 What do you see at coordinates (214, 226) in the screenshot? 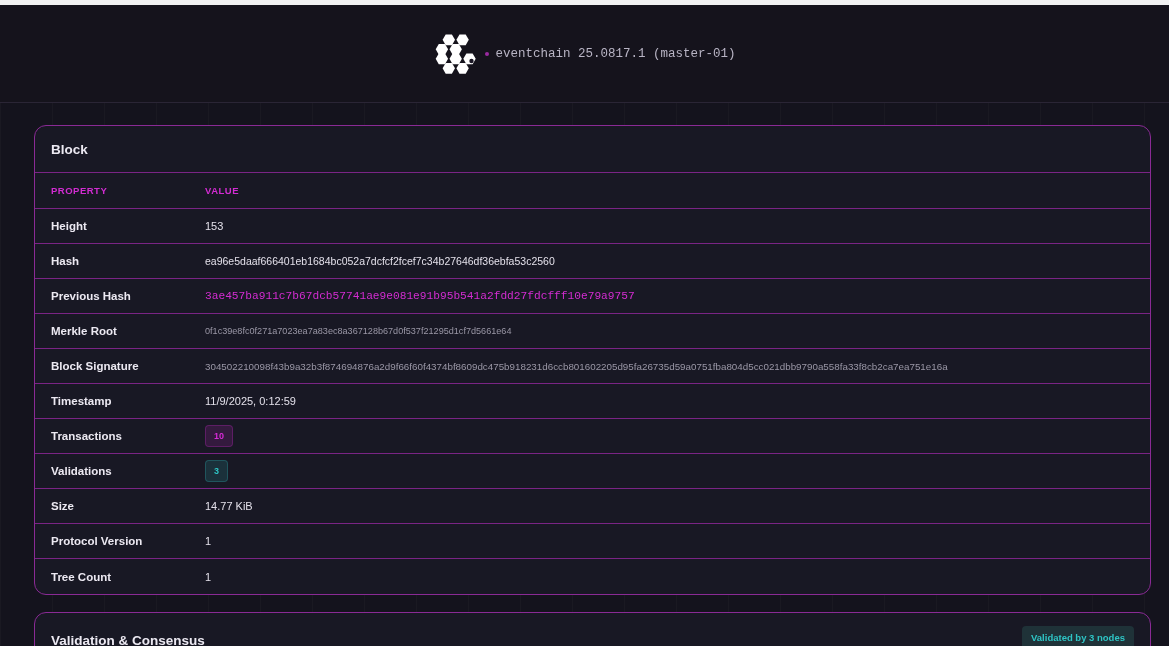
I see `property-value: 153` at bounding box center [214, 226].